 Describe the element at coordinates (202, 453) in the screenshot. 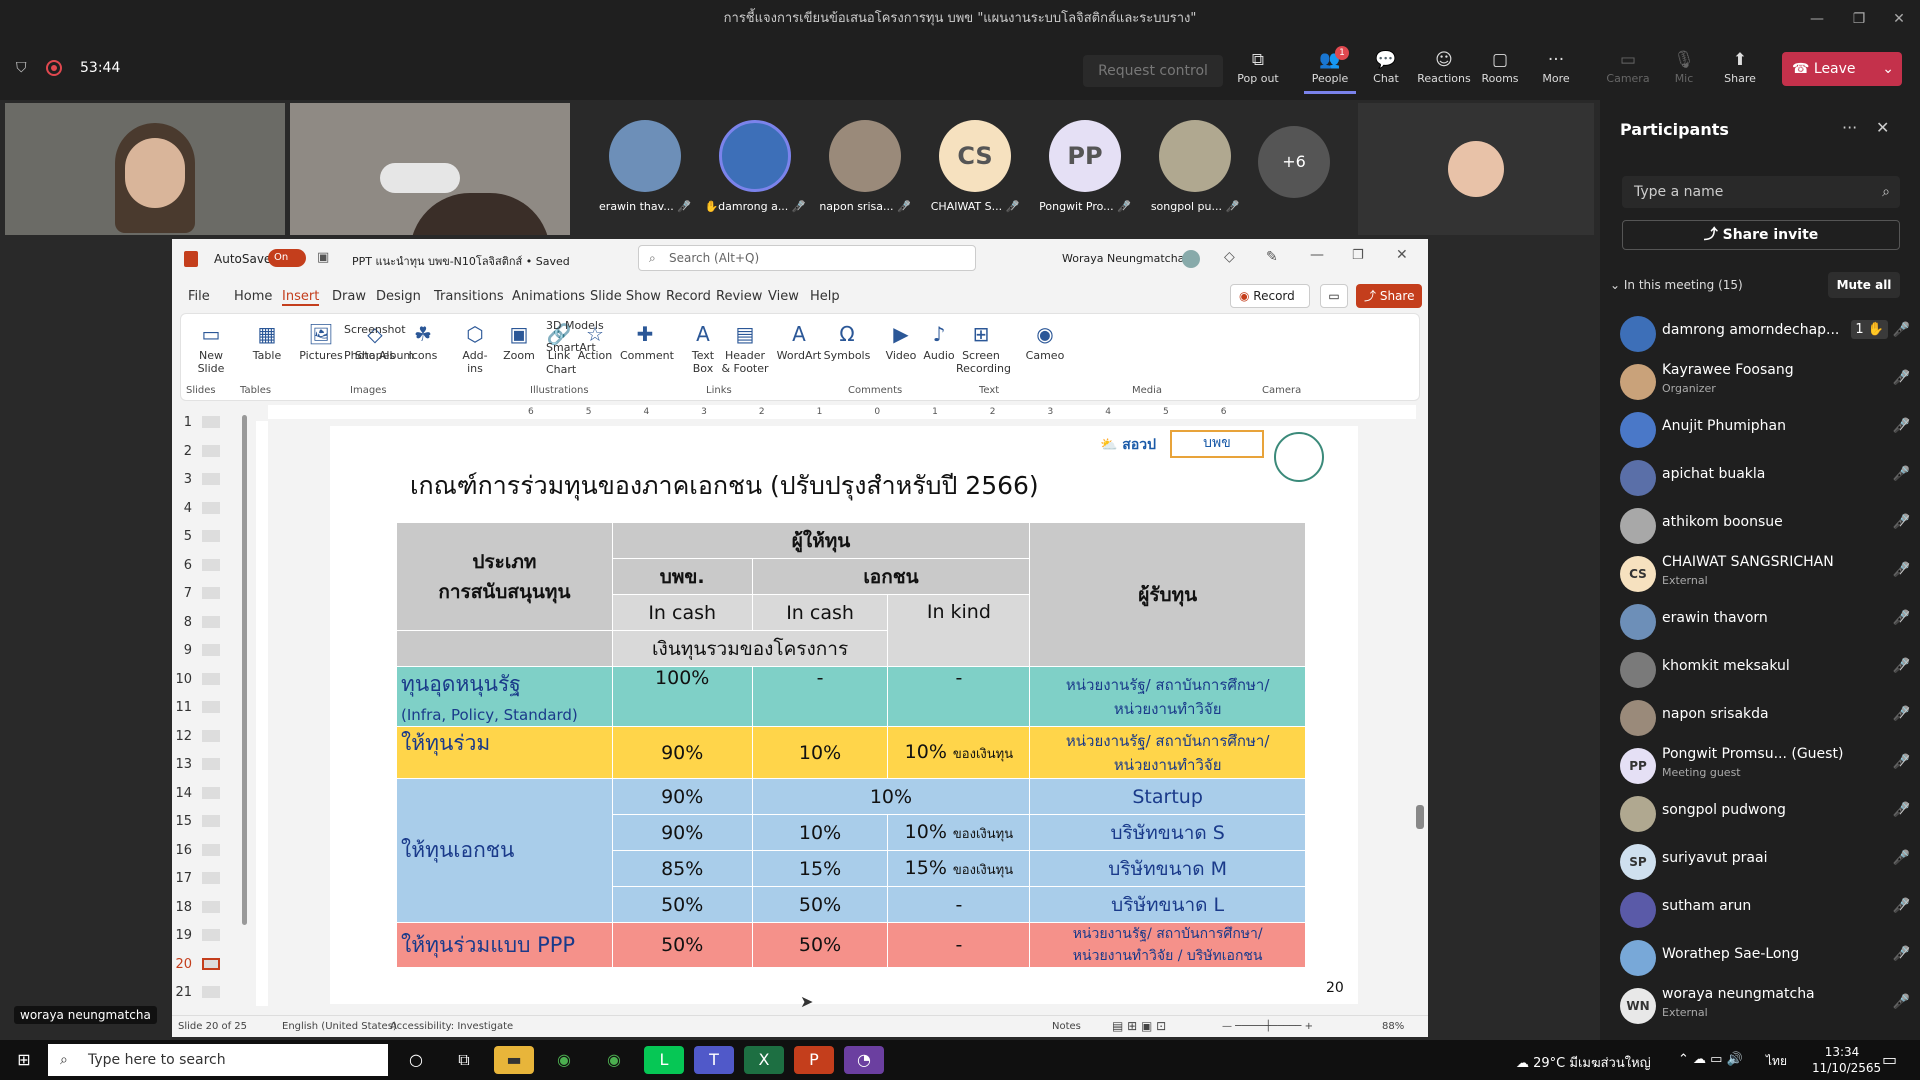

I see `slide-thumbnail: 2` at that location.